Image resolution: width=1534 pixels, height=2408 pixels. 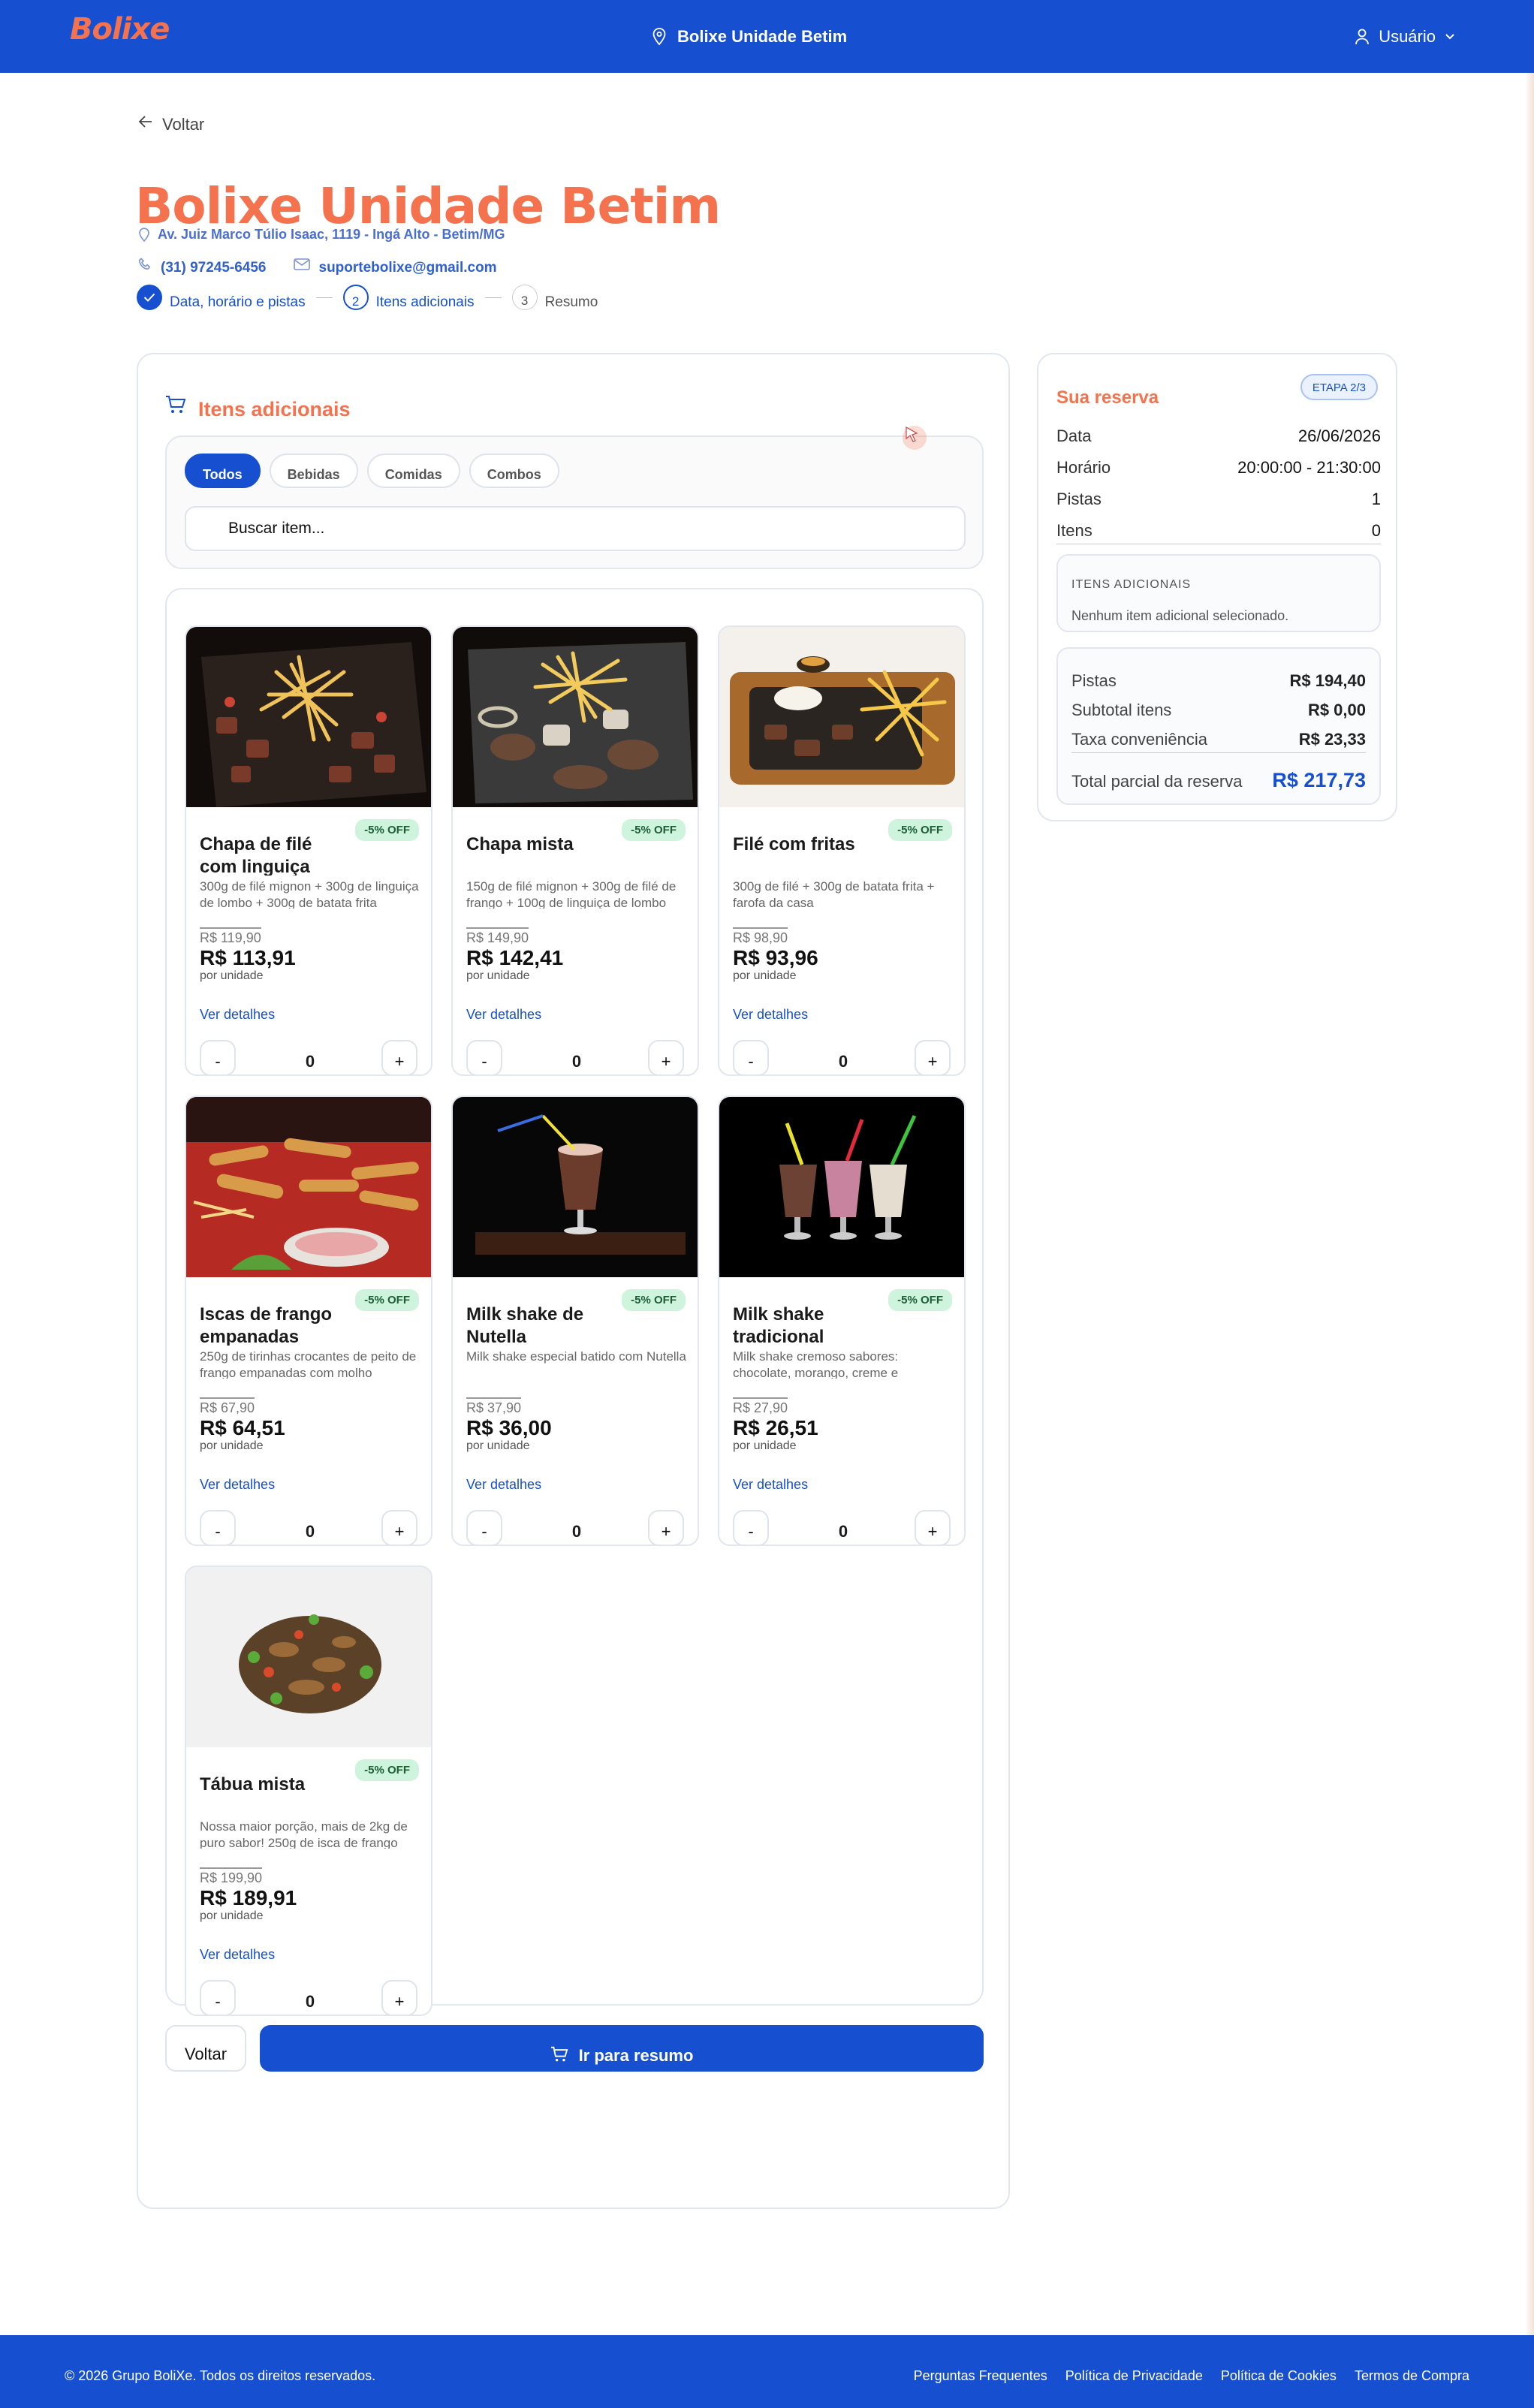 I want to click on phone-link: (31) 97245-6456, so click(x=214, y=264).